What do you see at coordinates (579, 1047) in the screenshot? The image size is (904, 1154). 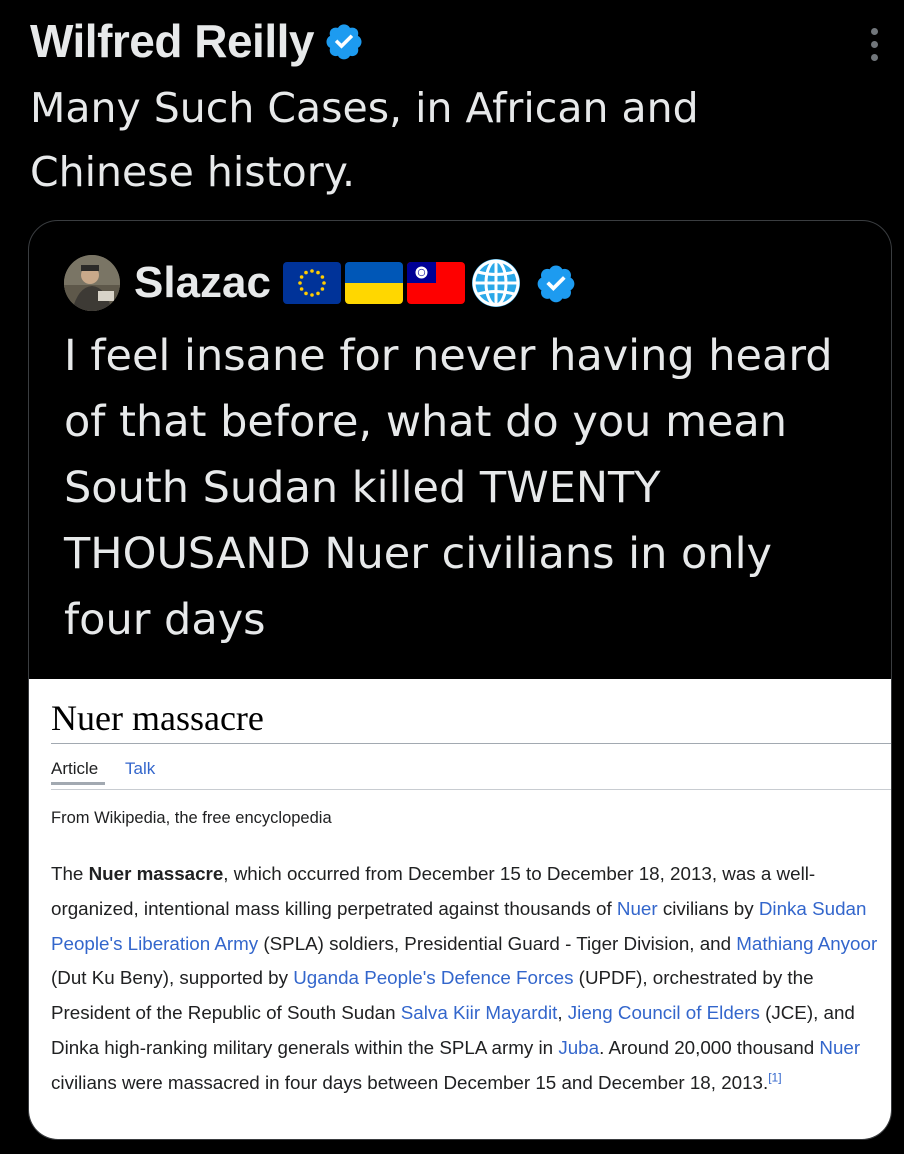 I see `link-juba: Juba` at bounding box center [579, 1047].